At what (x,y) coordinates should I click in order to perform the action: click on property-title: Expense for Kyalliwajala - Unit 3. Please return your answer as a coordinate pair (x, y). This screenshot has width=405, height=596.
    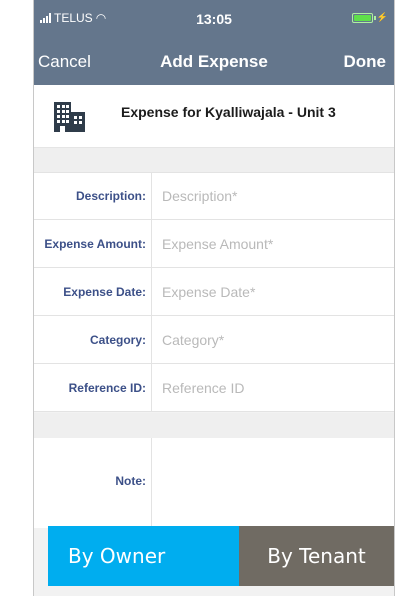
    Looking at the image, I should click on (228, 112).